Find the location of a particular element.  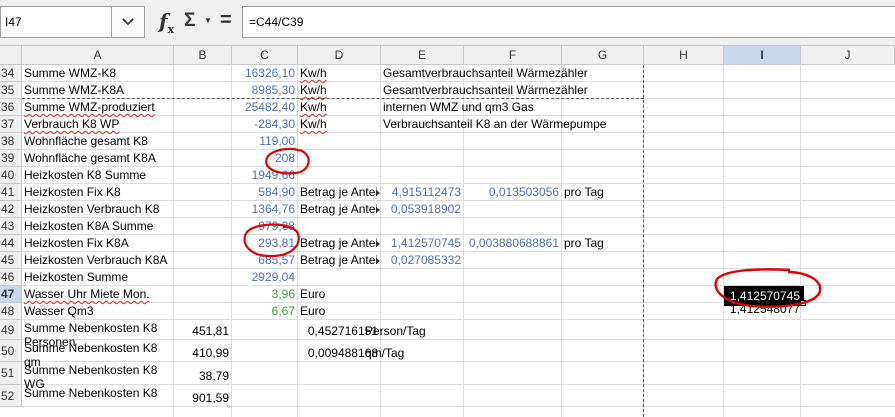

cell-c36: 25482,40 is located at coordinates (263, 107).